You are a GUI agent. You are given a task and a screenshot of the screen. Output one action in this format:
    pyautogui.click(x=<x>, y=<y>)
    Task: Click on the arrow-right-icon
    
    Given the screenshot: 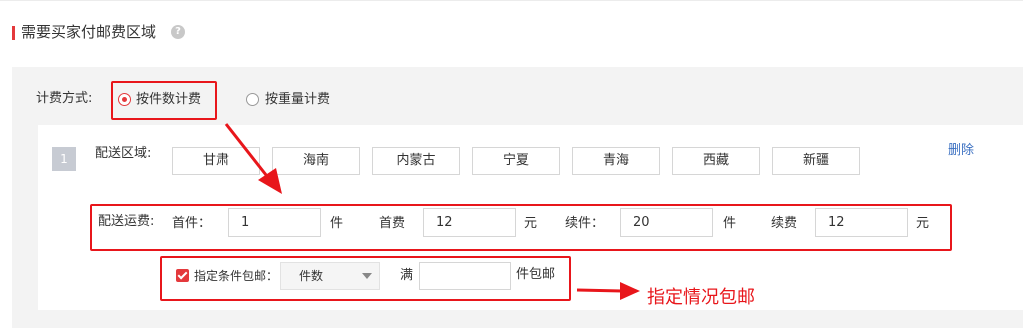 What is the action you would take?
    pyautogui.click(x=608, y=291)
    